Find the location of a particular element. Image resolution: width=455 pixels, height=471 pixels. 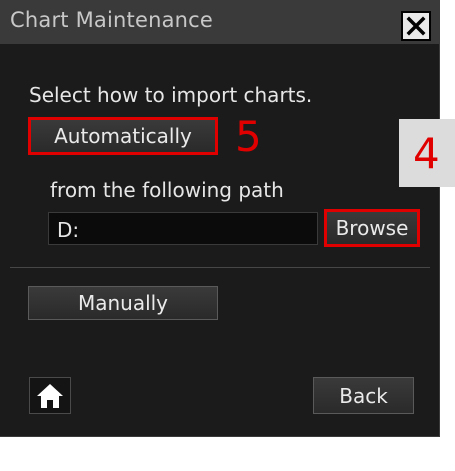

annotation-4: 4 is located at coordinates (426, 153).